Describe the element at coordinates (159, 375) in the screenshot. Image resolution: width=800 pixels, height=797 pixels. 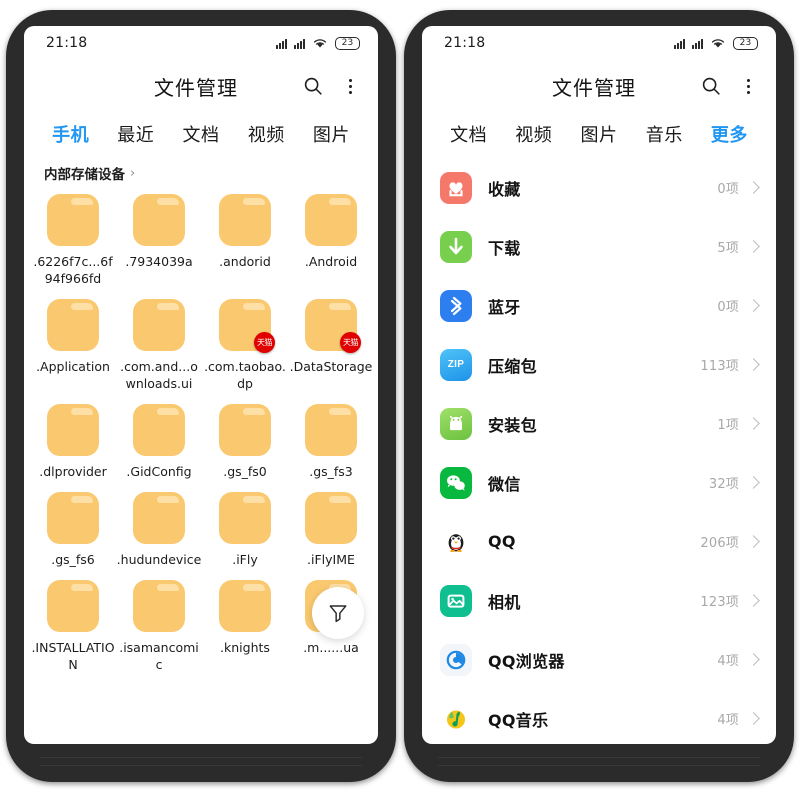
I see `folder-label: .com.and...ownloads.ui` at that location.